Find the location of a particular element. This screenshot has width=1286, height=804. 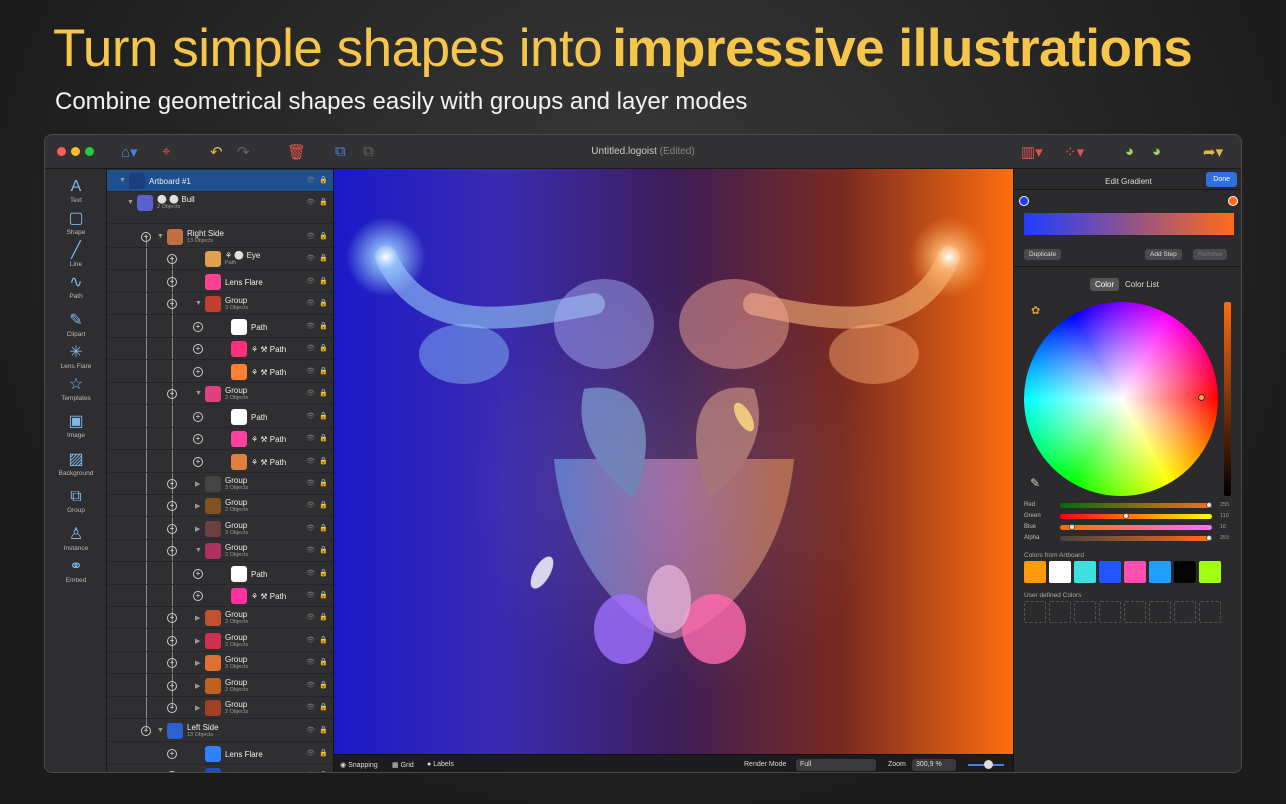

color-wheel-icon: ✿ is located at coordinates (1035, 310).